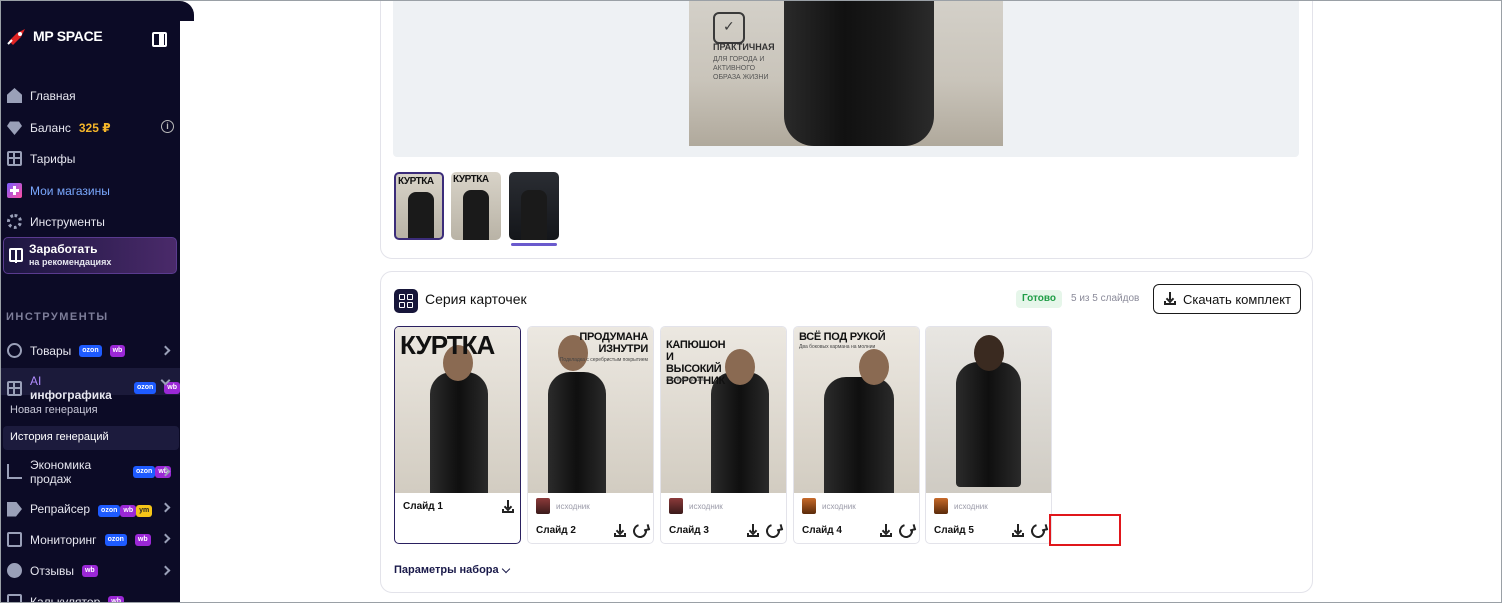  I want to click on highlight-box, so click(1085, 530).